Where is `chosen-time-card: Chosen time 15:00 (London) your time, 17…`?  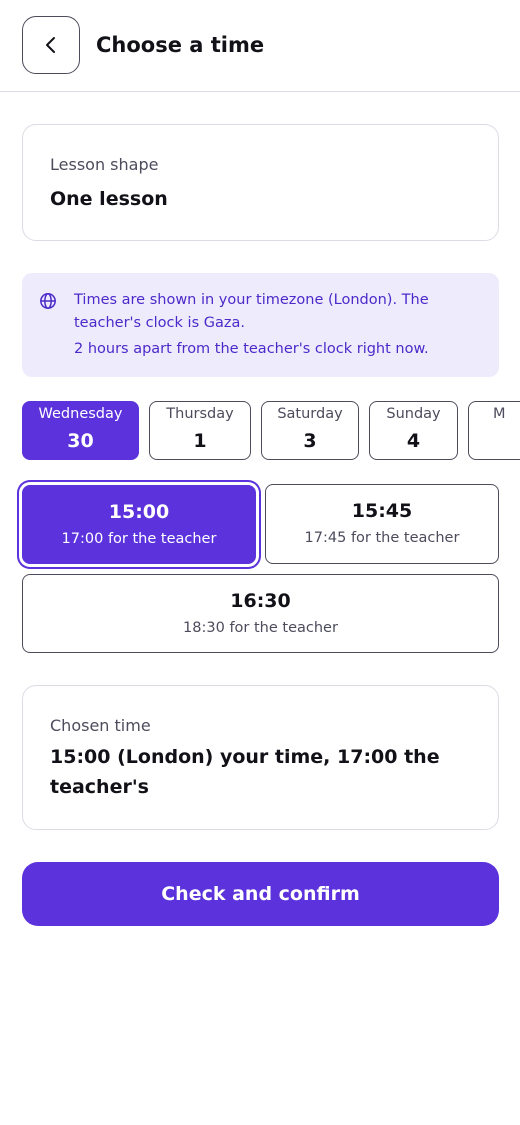 chosen-time-card: Chosen time 15:00 (London) your time, 17… is located at coordinates (260, 757).